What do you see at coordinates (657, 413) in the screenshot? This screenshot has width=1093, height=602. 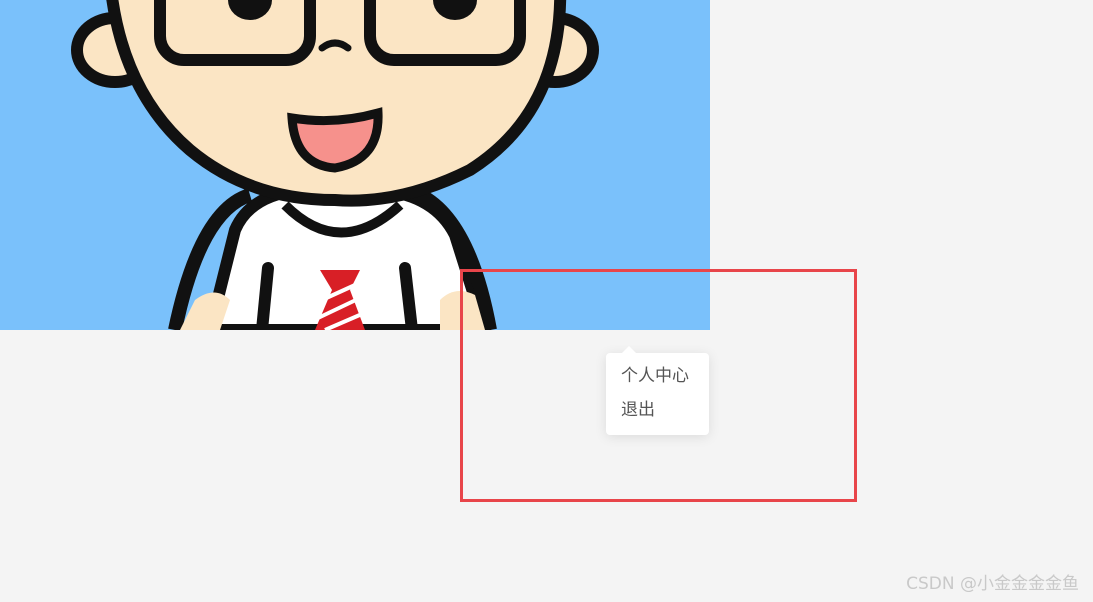 I see `dropdown-item-logout: 退出` at bounding box center [657, 413].